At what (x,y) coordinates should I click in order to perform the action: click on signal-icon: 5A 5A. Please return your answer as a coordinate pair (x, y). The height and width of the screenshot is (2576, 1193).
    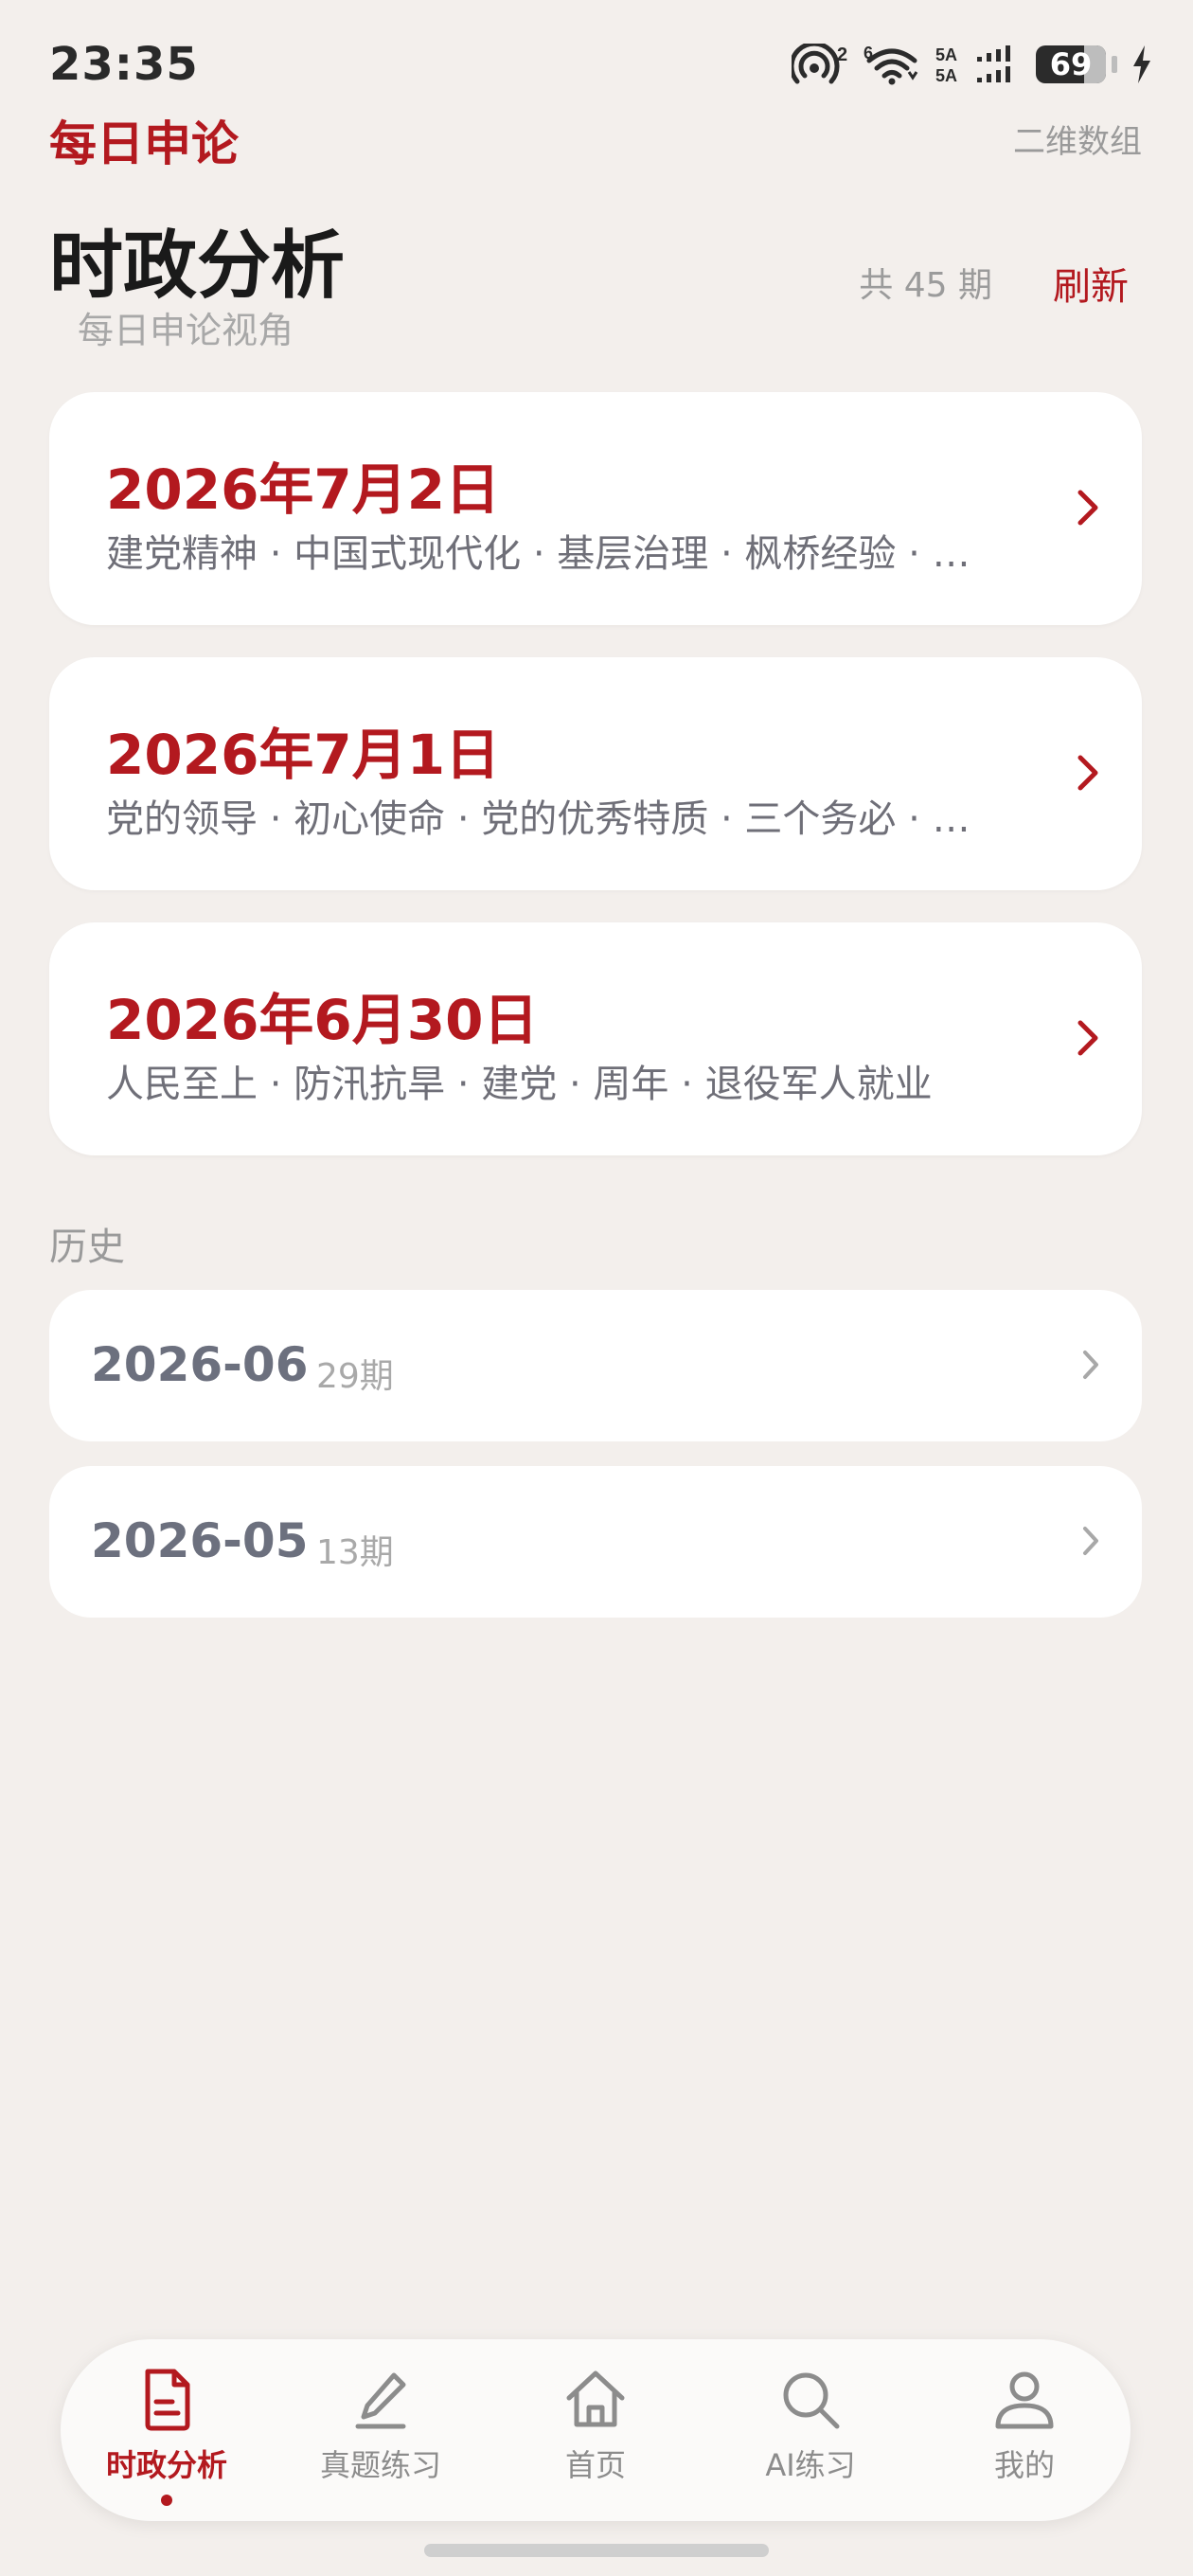
    Looking at the image, I should click on (972, 65).